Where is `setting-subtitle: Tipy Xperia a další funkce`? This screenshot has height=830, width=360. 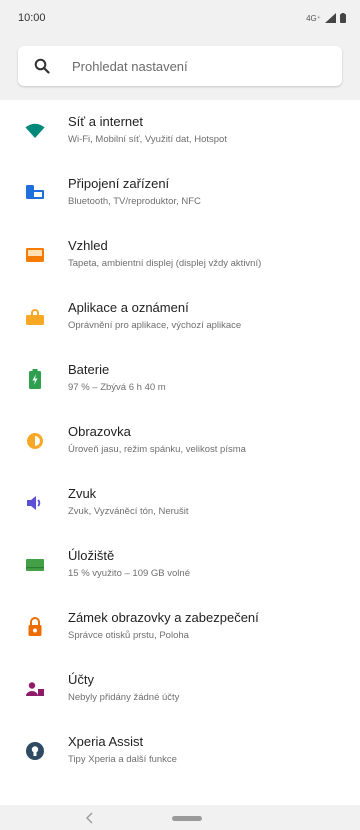 setting-subtitle: Tipy Xperia a další funkce is located at coordinates (122, 759).